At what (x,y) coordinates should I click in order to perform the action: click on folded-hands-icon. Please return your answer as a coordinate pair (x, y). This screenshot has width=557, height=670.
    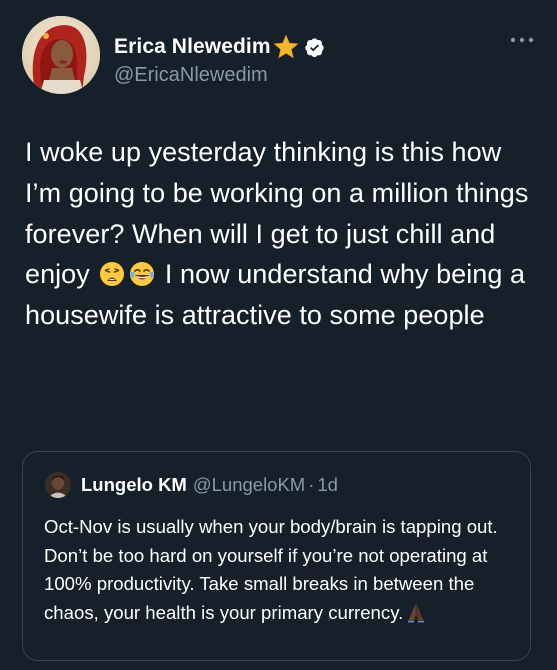
    Looking at the image, I should click on (416, 612).